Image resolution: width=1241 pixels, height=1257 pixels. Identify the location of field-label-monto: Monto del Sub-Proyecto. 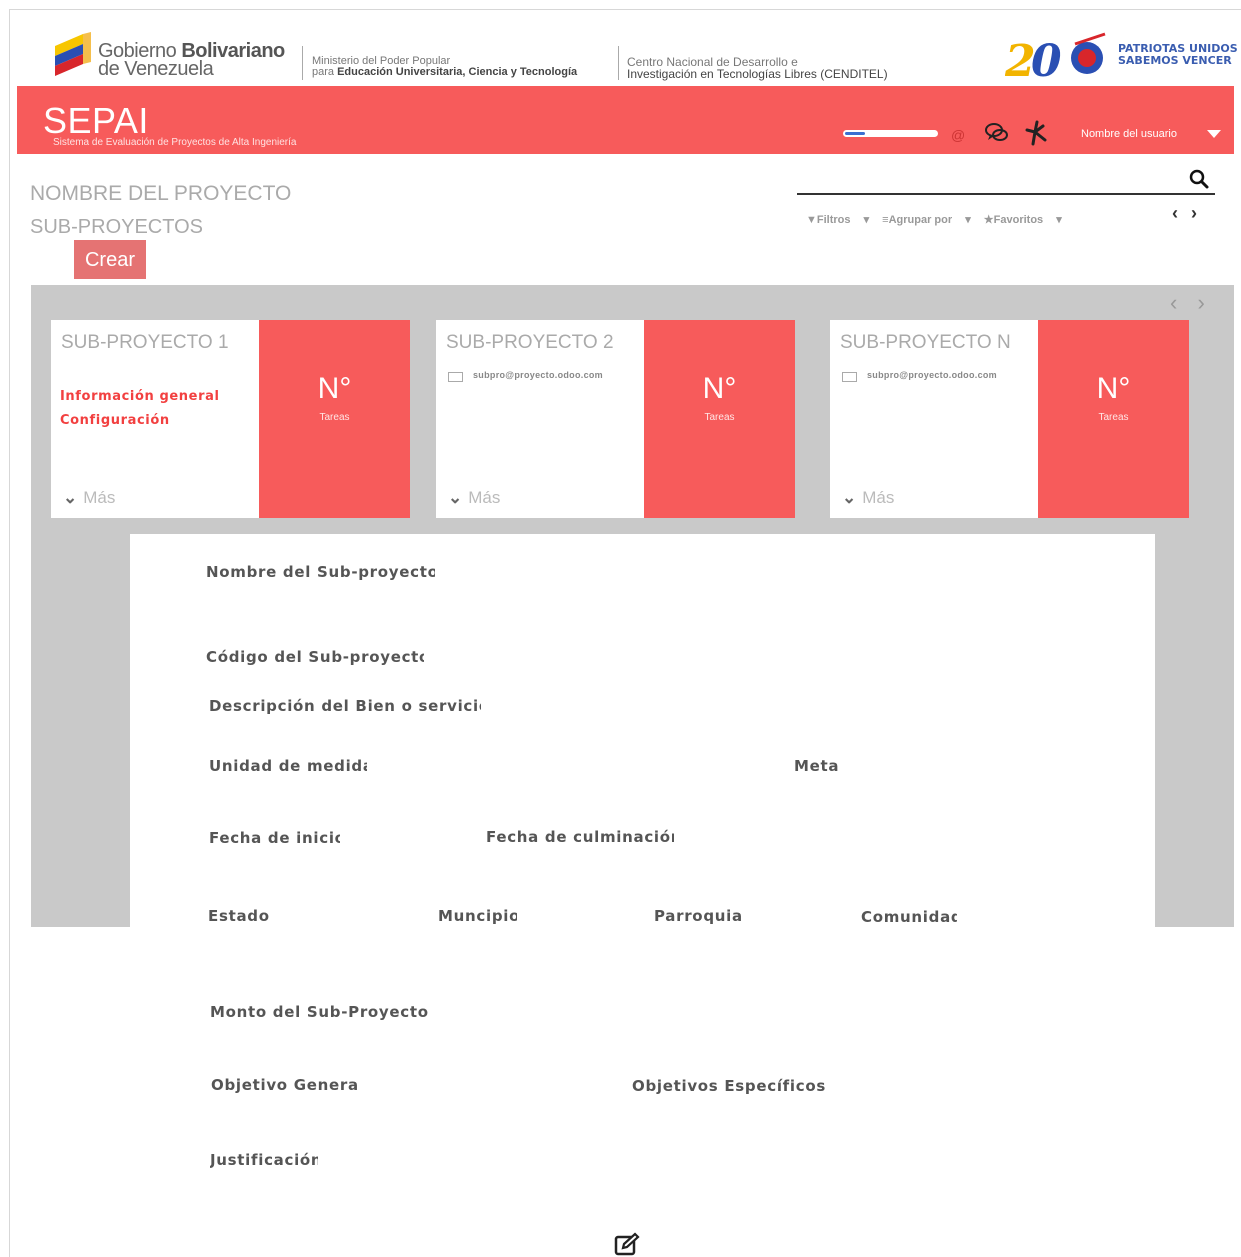
(319, 1012).